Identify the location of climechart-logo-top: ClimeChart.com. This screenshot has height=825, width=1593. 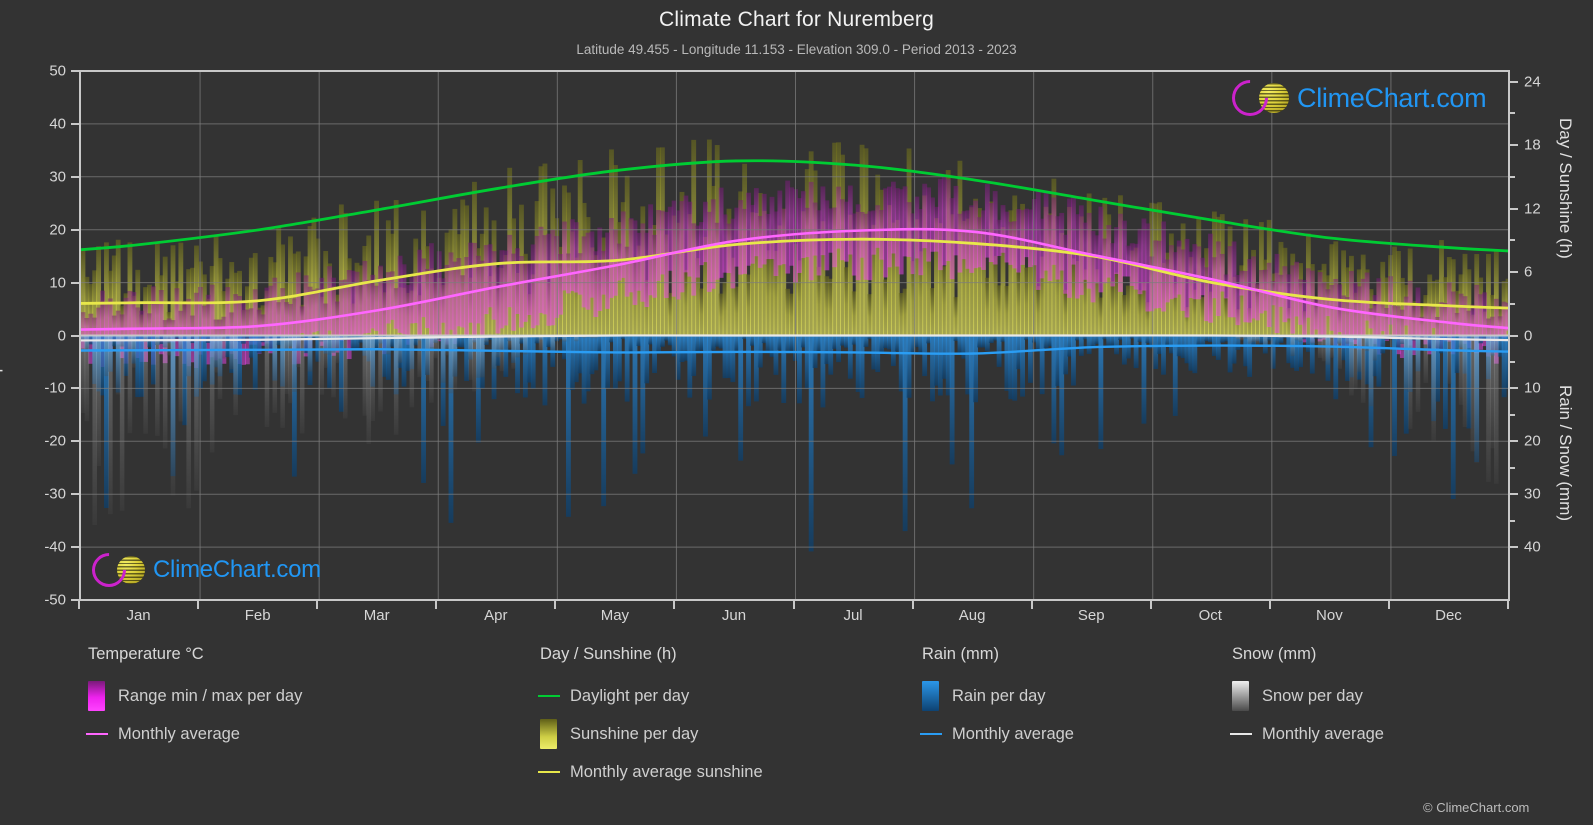
(1355, 98).